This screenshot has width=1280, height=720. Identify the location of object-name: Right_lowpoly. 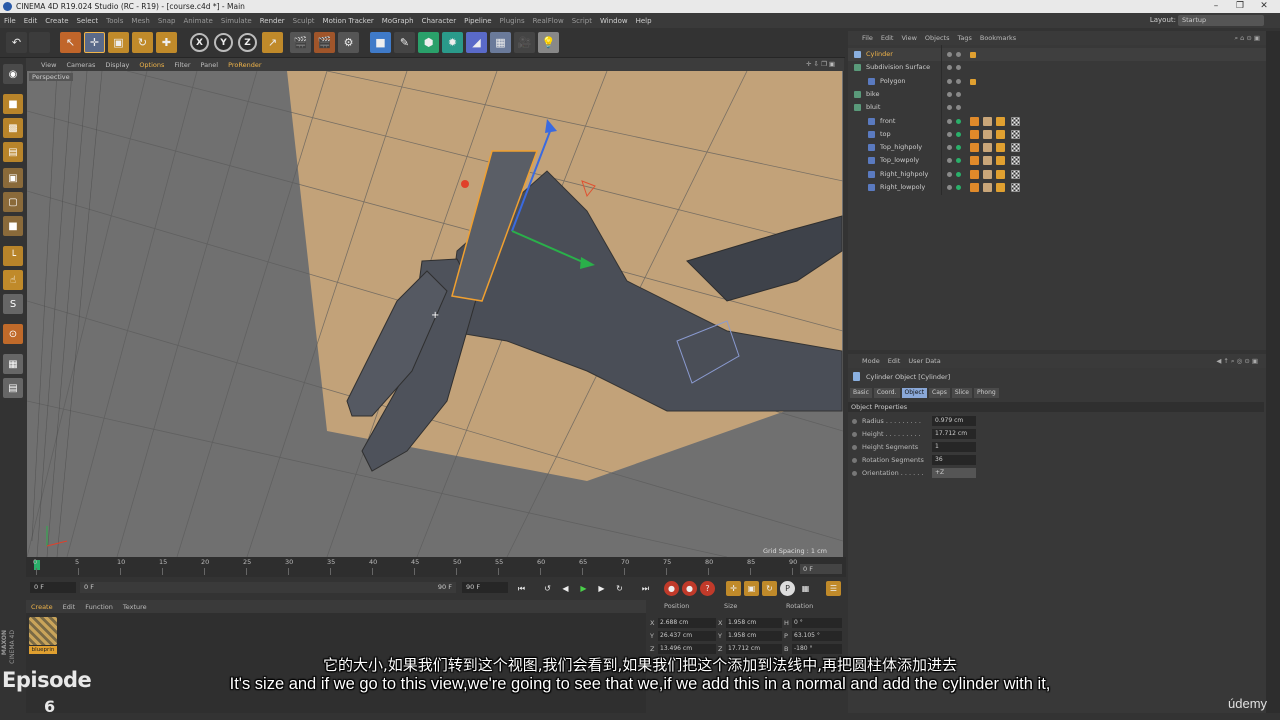
(902, 187).